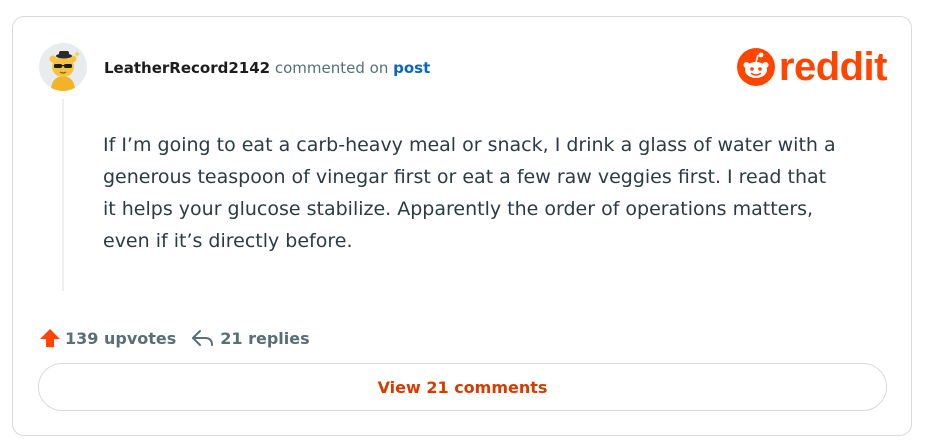 This screenshot has width=925, height=448. What do you see at coordinates (331, 68) in the screenshot?
I see `action-text: commented on` at bounding box center [331, 68].